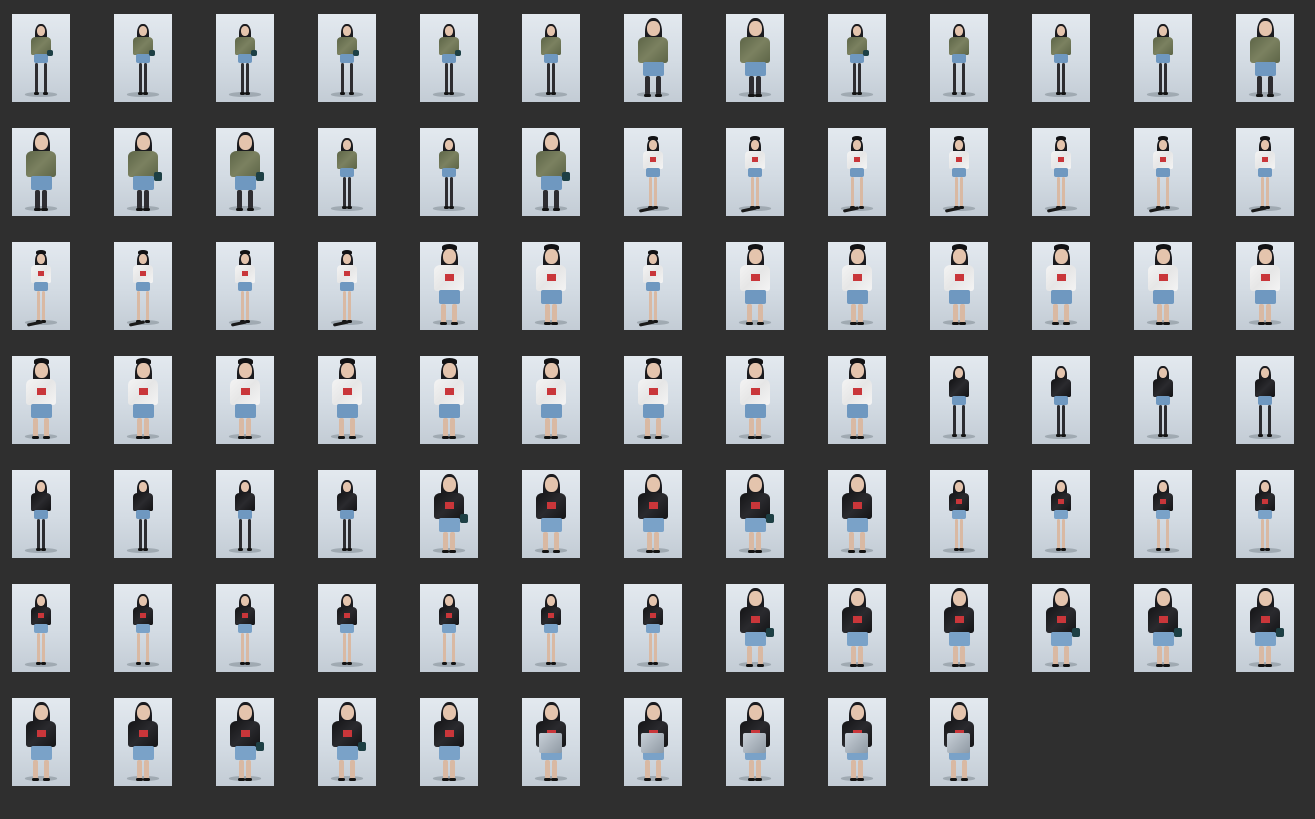 This screenshot has width=1315, height=819. I want to click on model-figure, so click(41, 630).